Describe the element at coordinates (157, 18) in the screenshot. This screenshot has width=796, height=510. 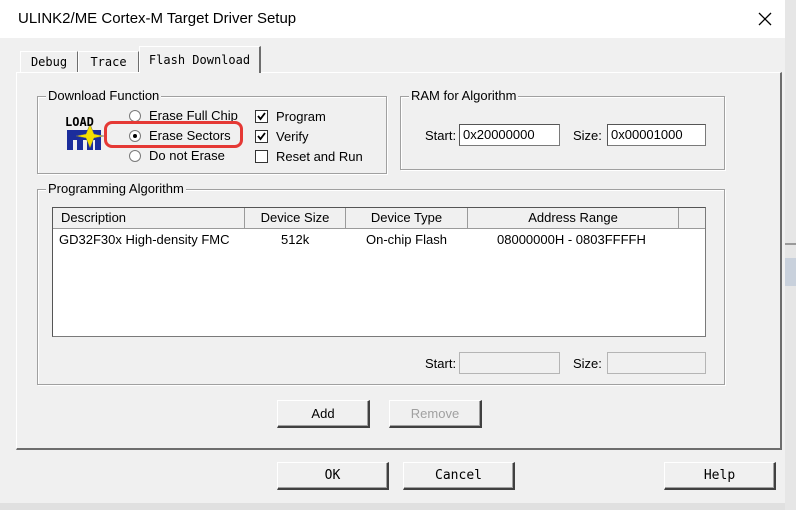
I see `window-title: ULINK2/ME Cortex-M Target Driver Setup` at that location.